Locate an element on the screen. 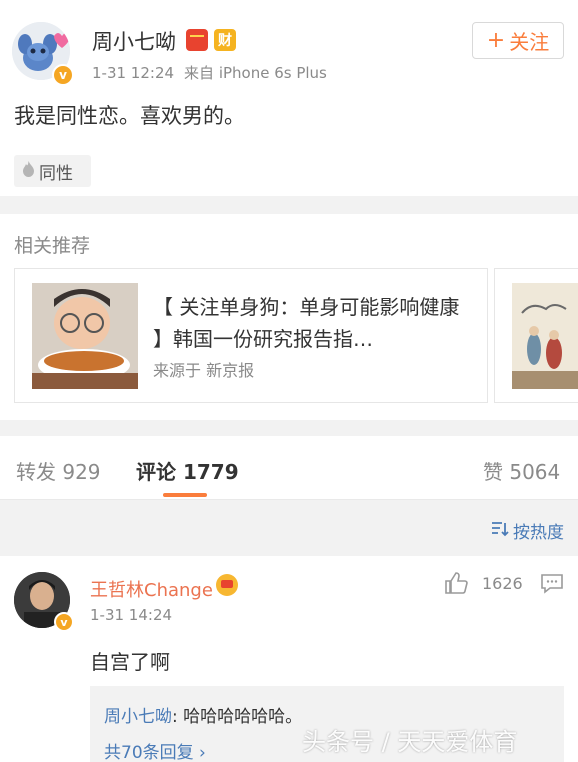 This screenshot has height=762, width=578. sort-by-hot-button: 按热度 is located at coordinates (527, 530).